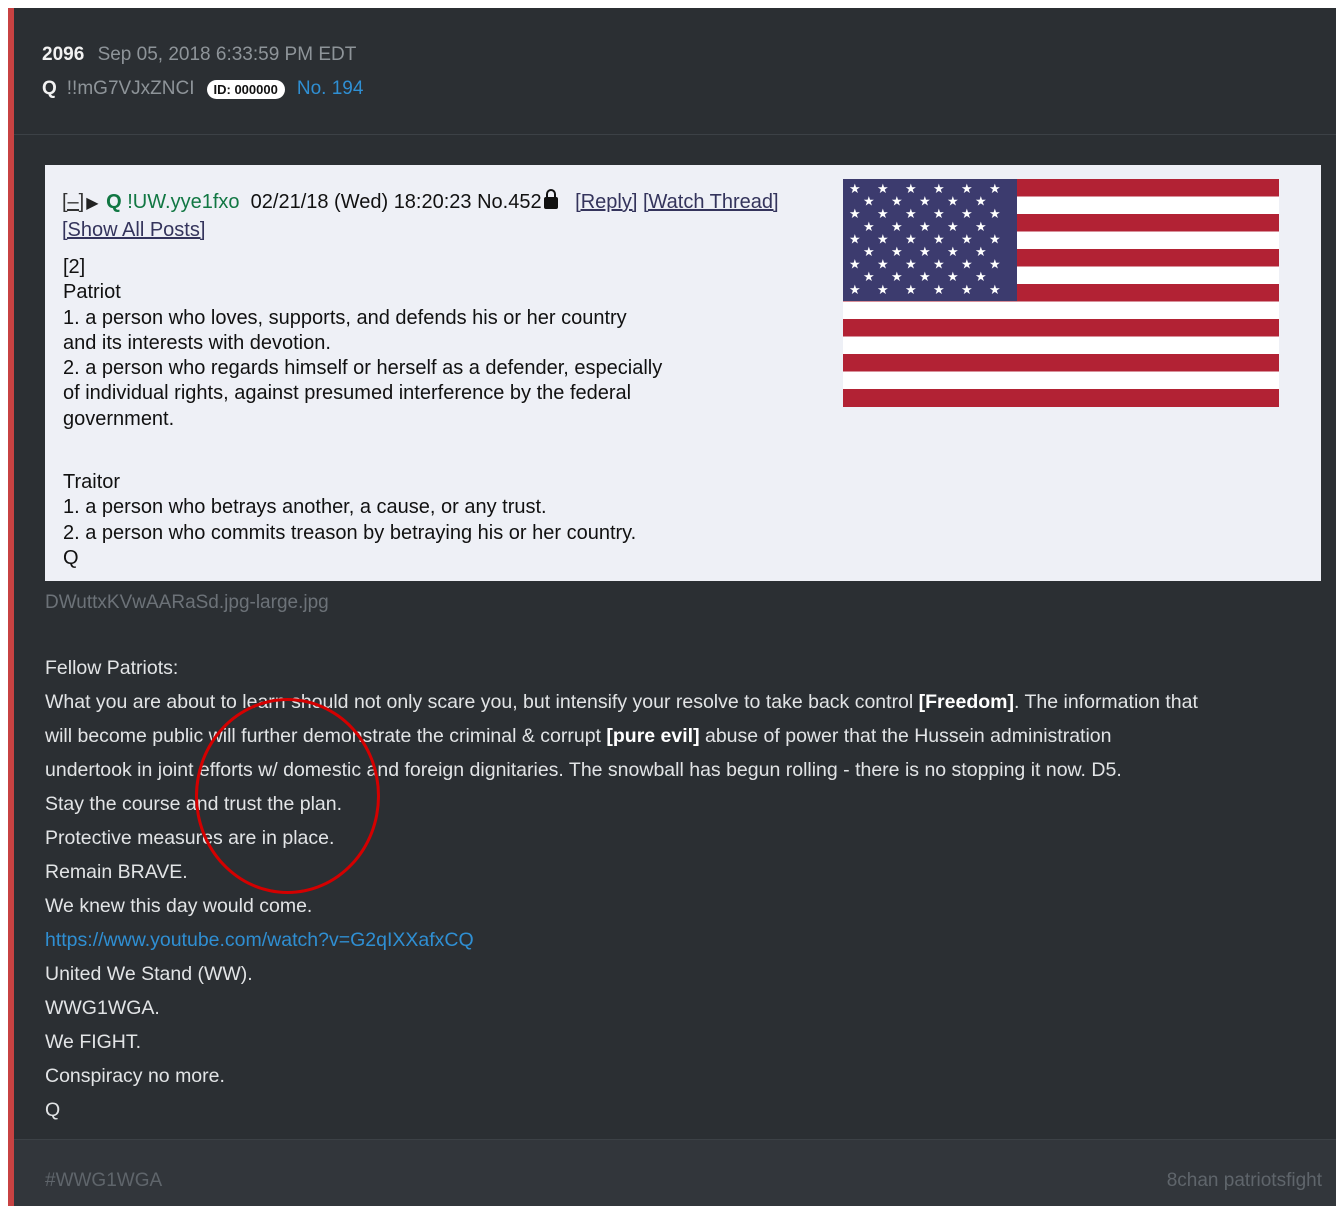 The width and height of the screenshot is (1336, 1206). Describe the element at coordinates (133, 230) in the screenshot. I see `show-all-posts-link: [Show All Posts]` at that location.